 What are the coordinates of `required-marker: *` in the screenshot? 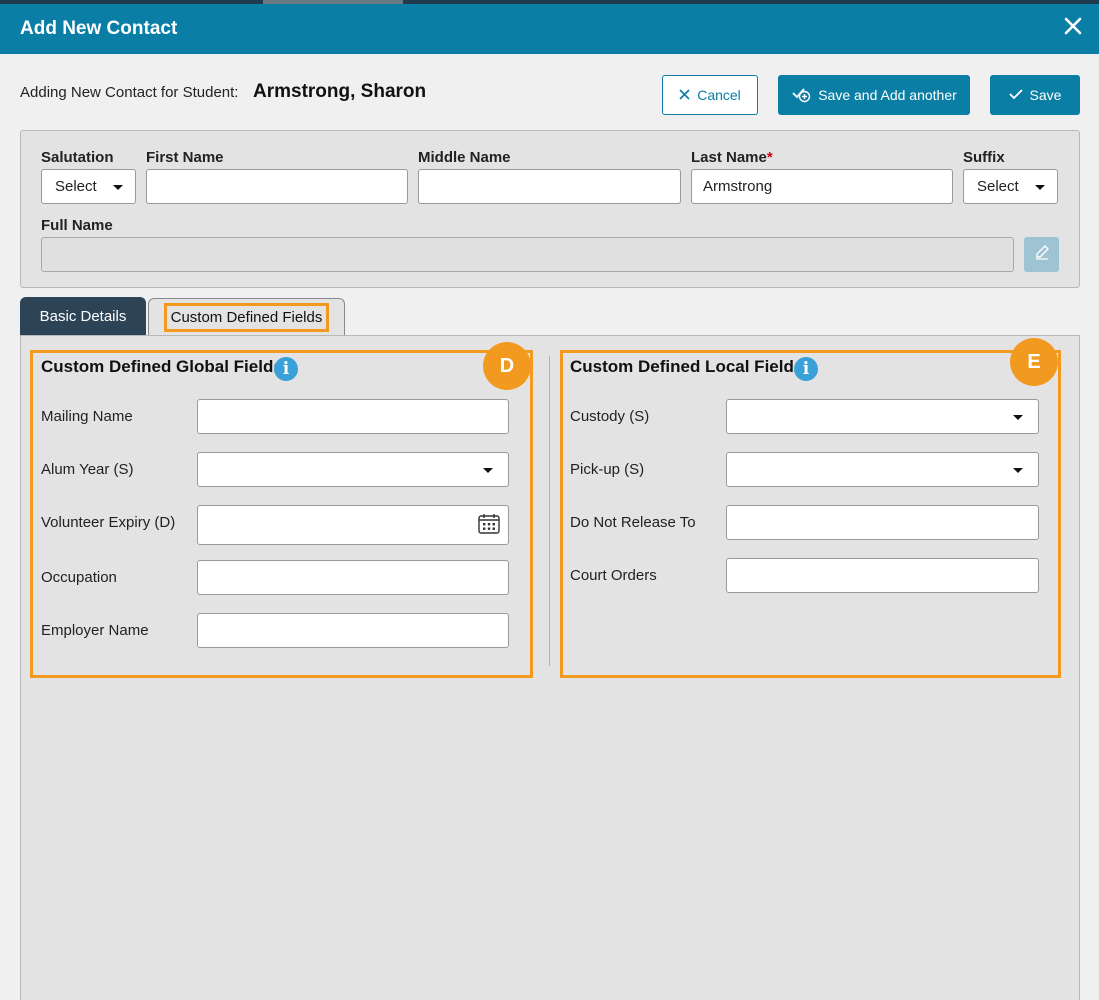 It's located at (769, 157).